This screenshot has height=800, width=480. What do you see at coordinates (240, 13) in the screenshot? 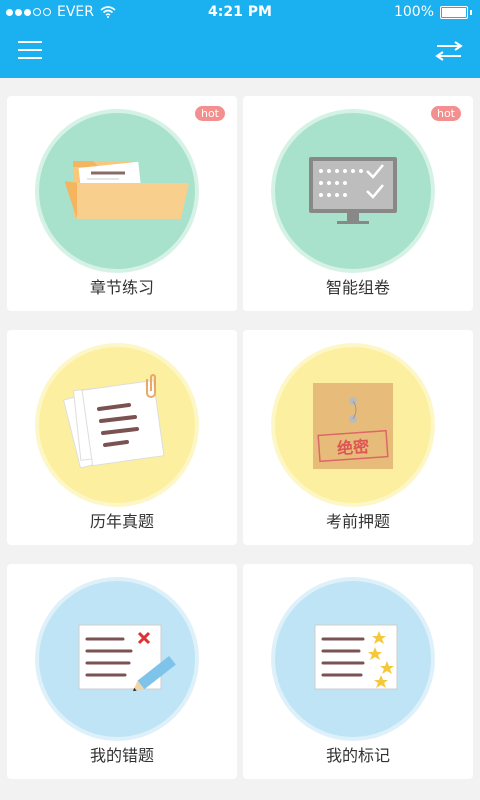
I see `status-bar: EVER 4:21 PM 100%` at bounding box center [240, 13].